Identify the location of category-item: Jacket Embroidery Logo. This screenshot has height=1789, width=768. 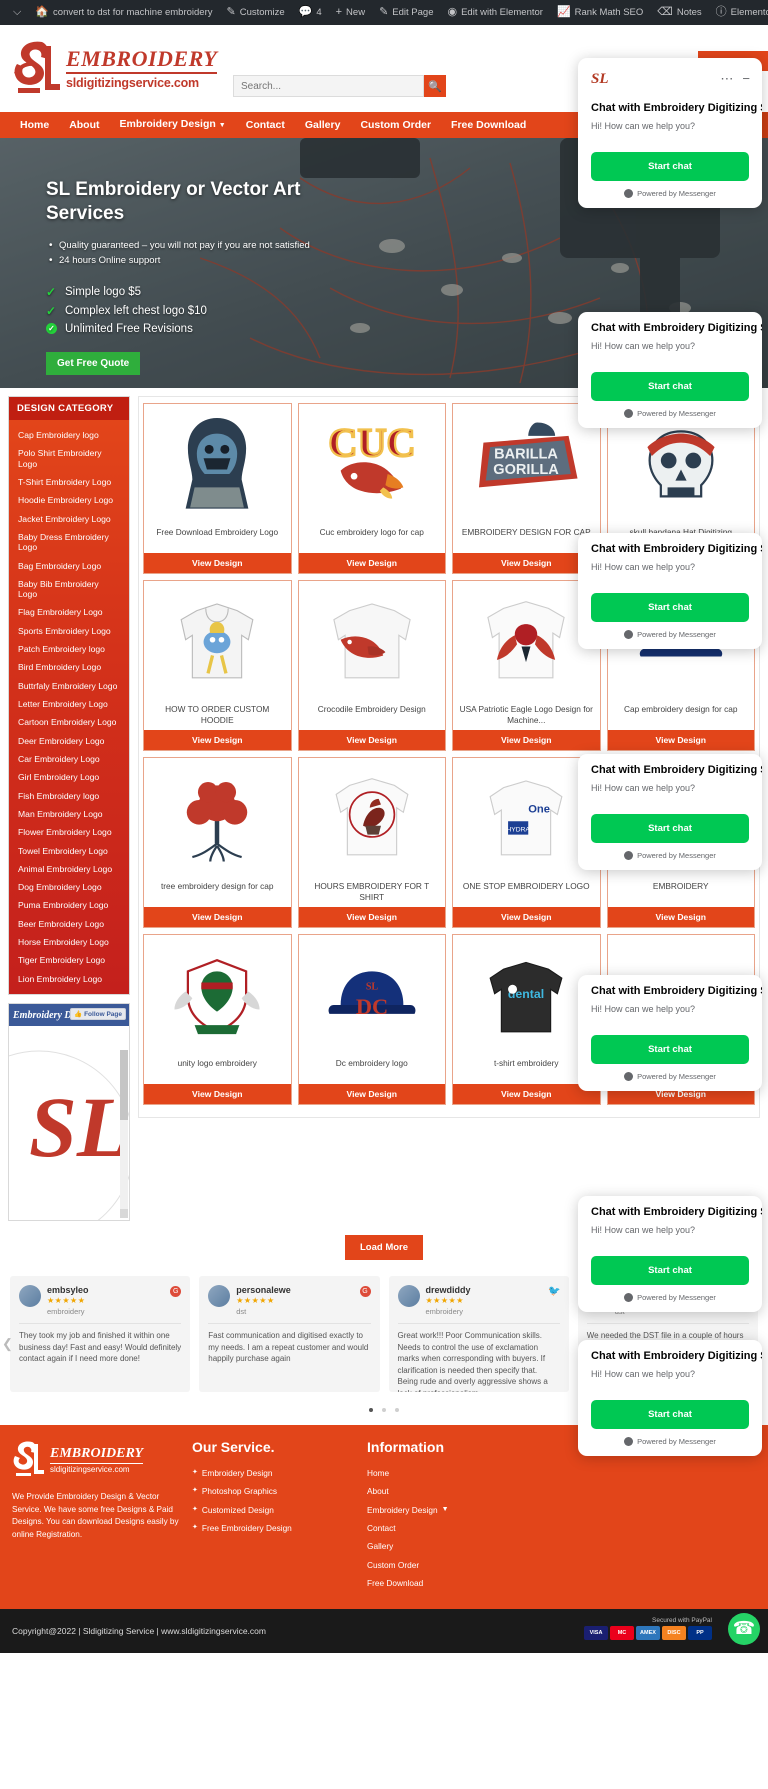
(69, 519).